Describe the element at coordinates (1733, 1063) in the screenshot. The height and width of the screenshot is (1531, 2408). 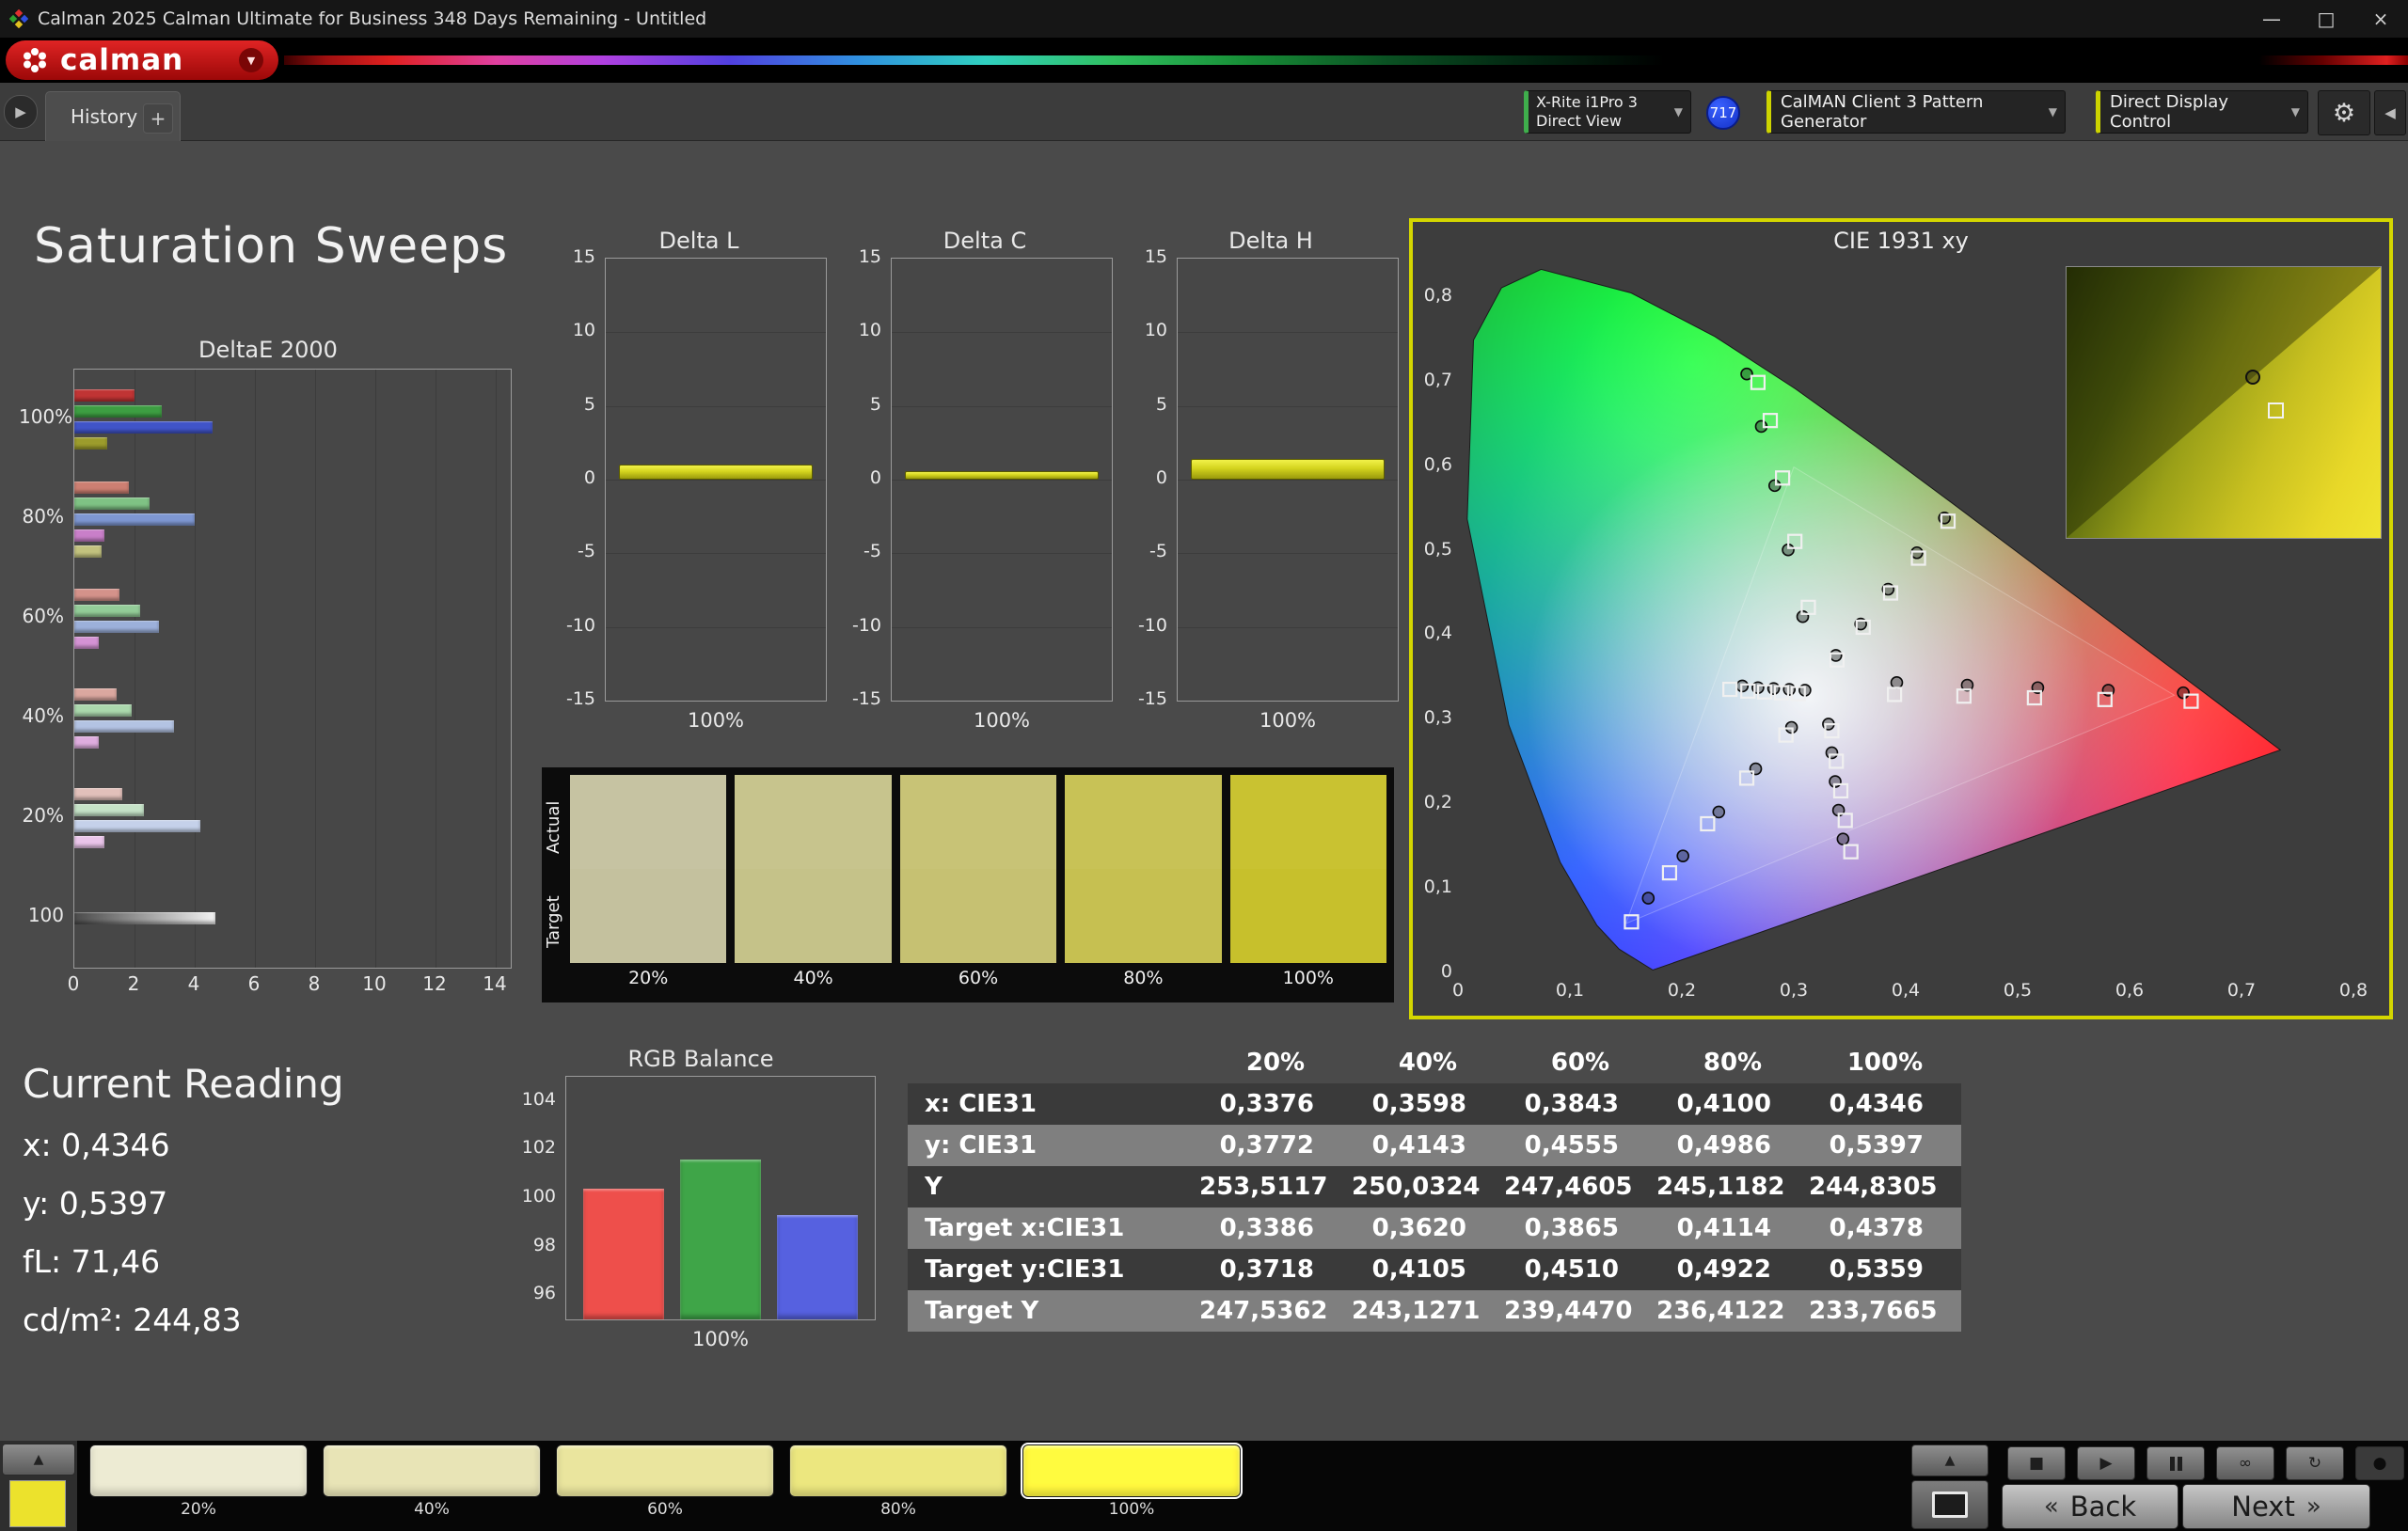
I see `column-header: 80%` at that location.